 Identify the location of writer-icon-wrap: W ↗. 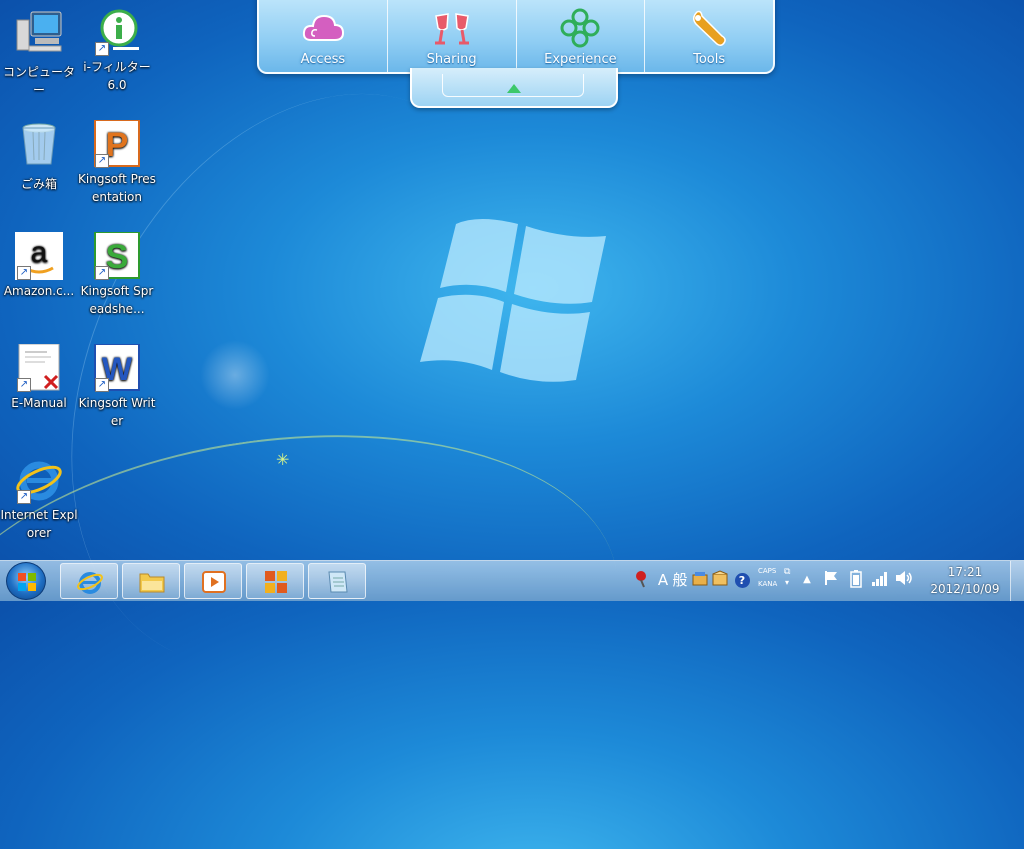
(117, 367).